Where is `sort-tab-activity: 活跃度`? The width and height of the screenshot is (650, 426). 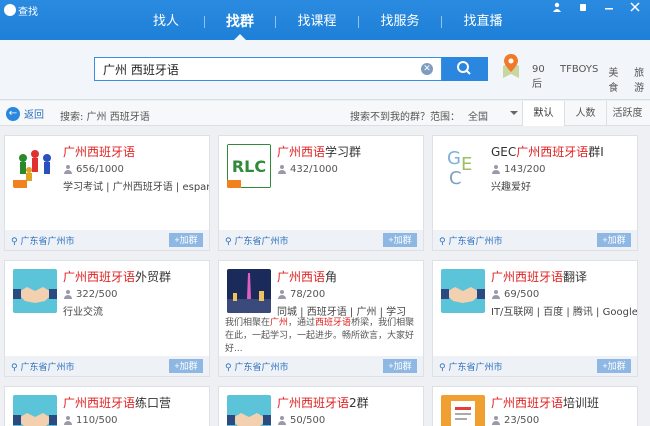
sort-tab-activity: 活跃度 is located at coordinates (627, 113).